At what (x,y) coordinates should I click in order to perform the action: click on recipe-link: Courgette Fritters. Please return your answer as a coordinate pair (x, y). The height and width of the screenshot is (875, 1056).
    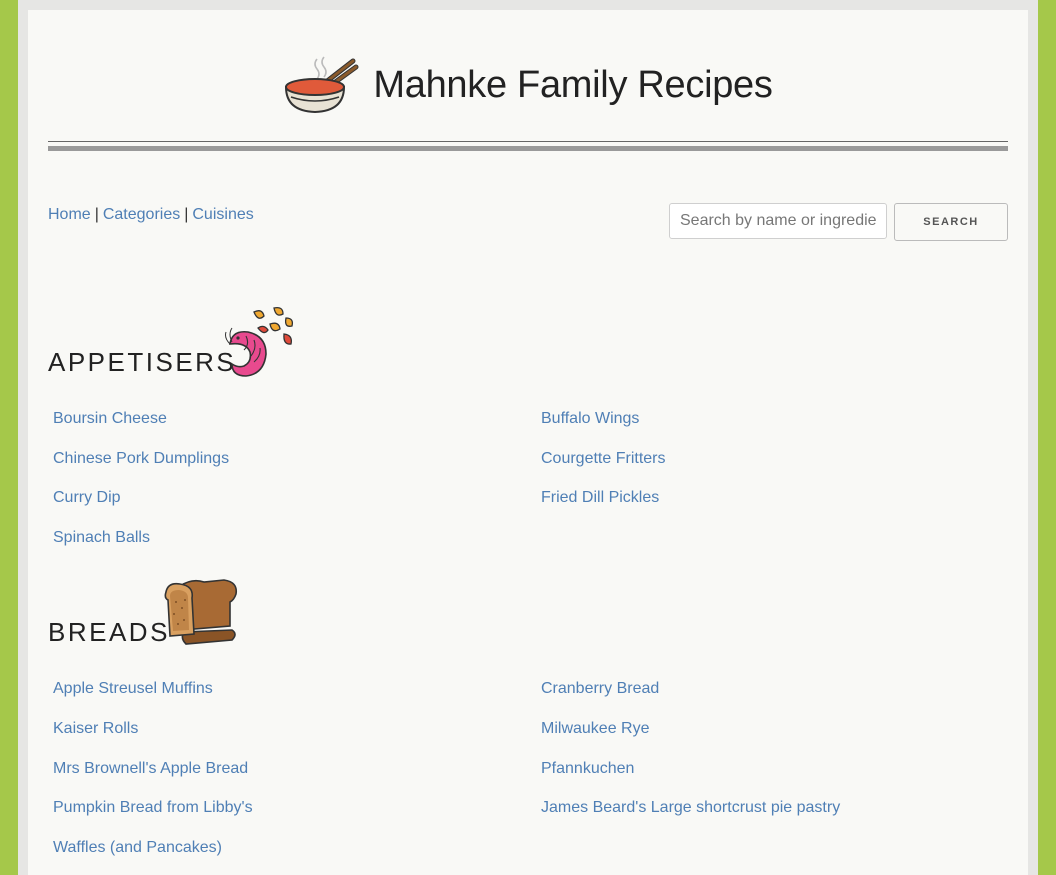
    Looking at the image, I should click on (603, 459).